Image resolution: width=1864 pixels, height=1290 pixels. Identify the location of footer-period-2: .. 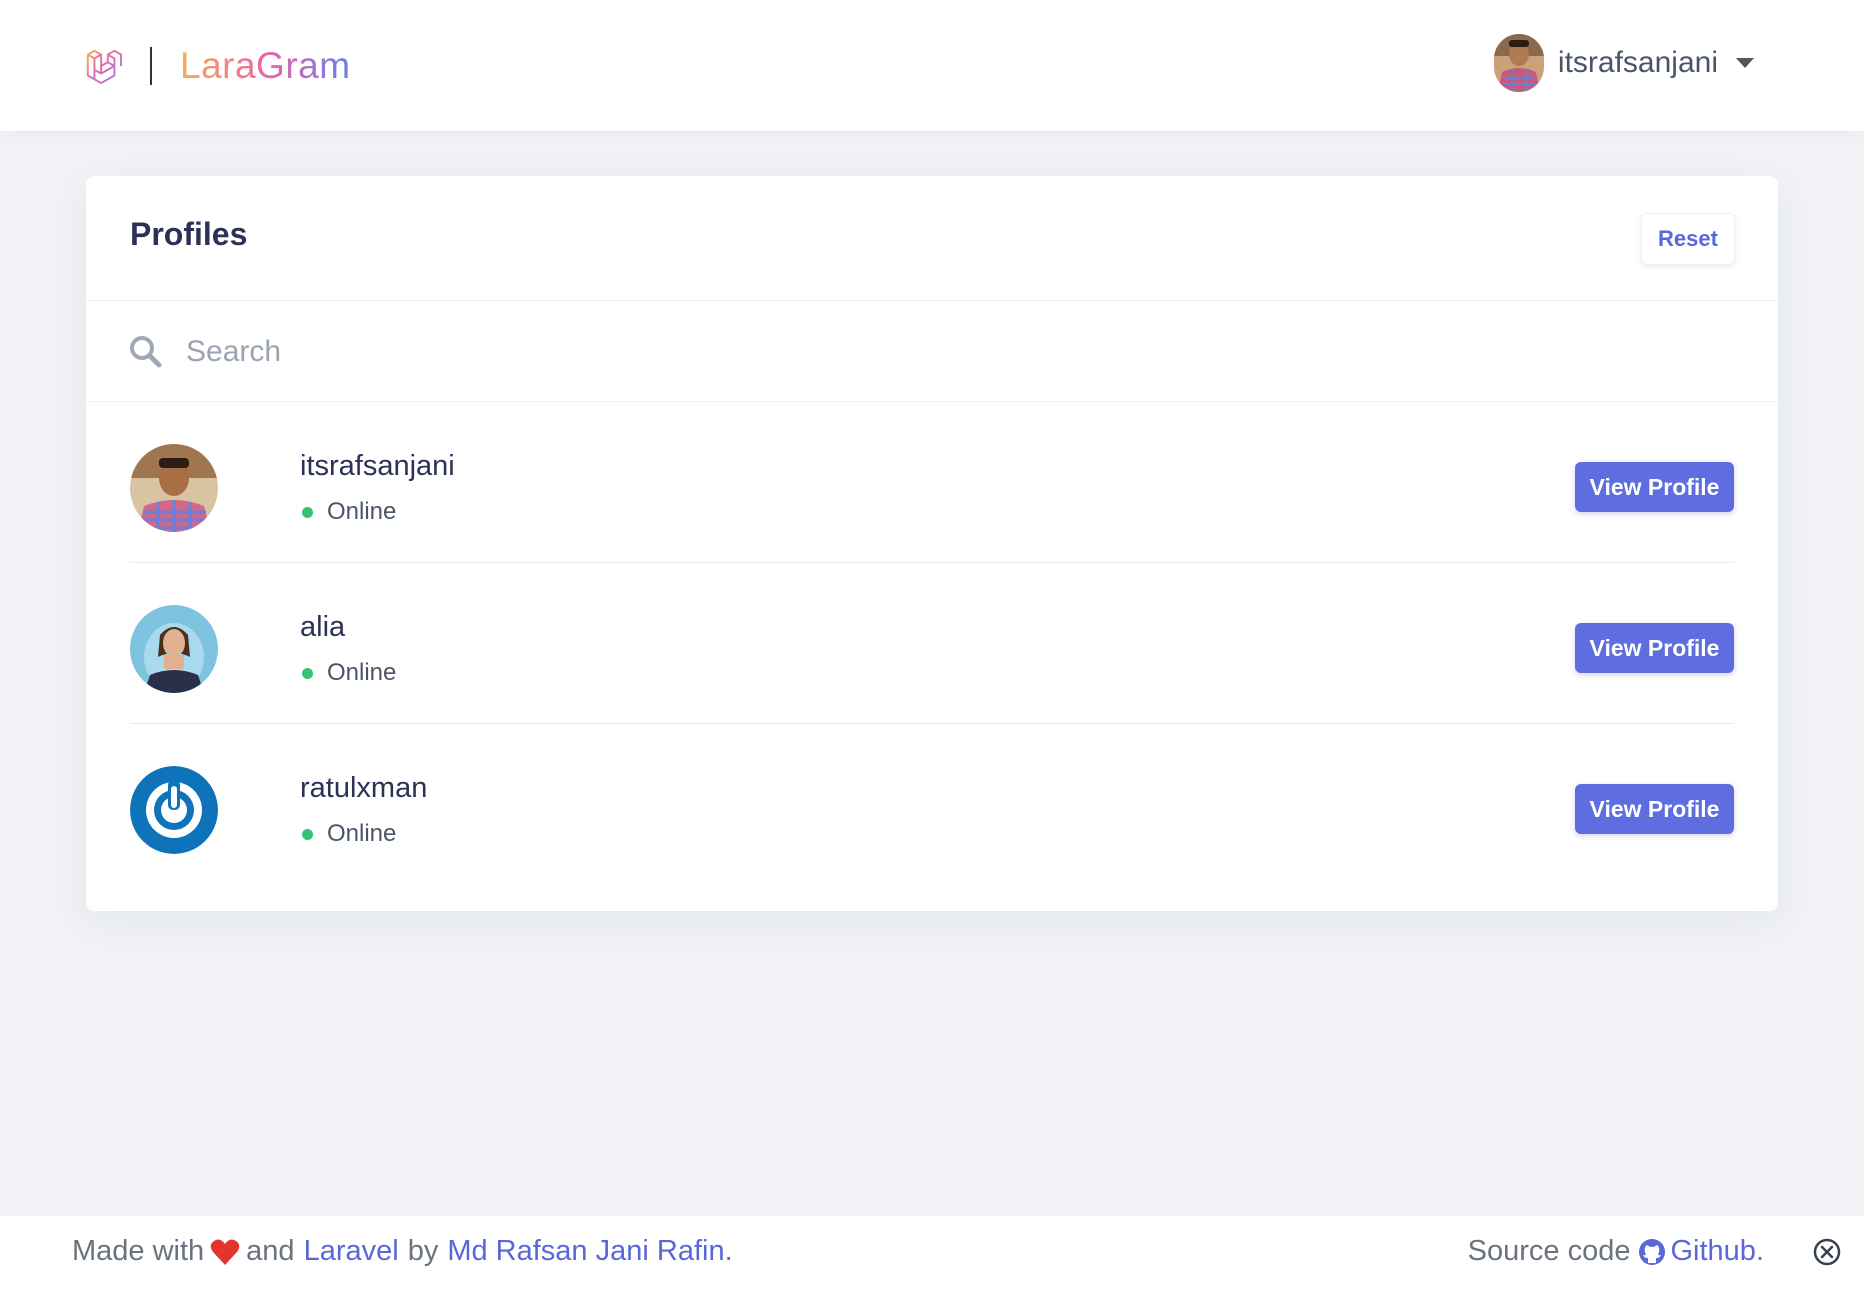
(1759, 1251).